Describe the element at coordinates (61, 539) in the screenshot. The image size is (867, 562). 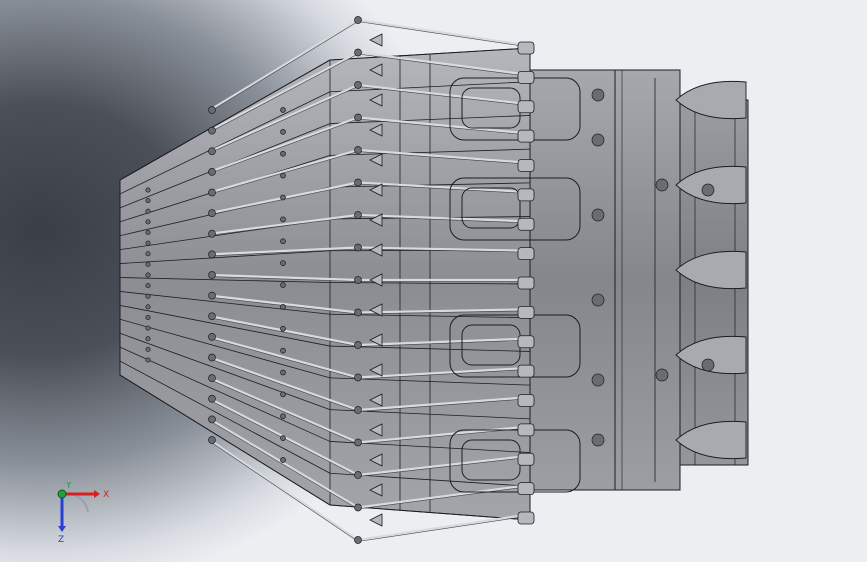
I see `z-axis-label: Z` at that location.